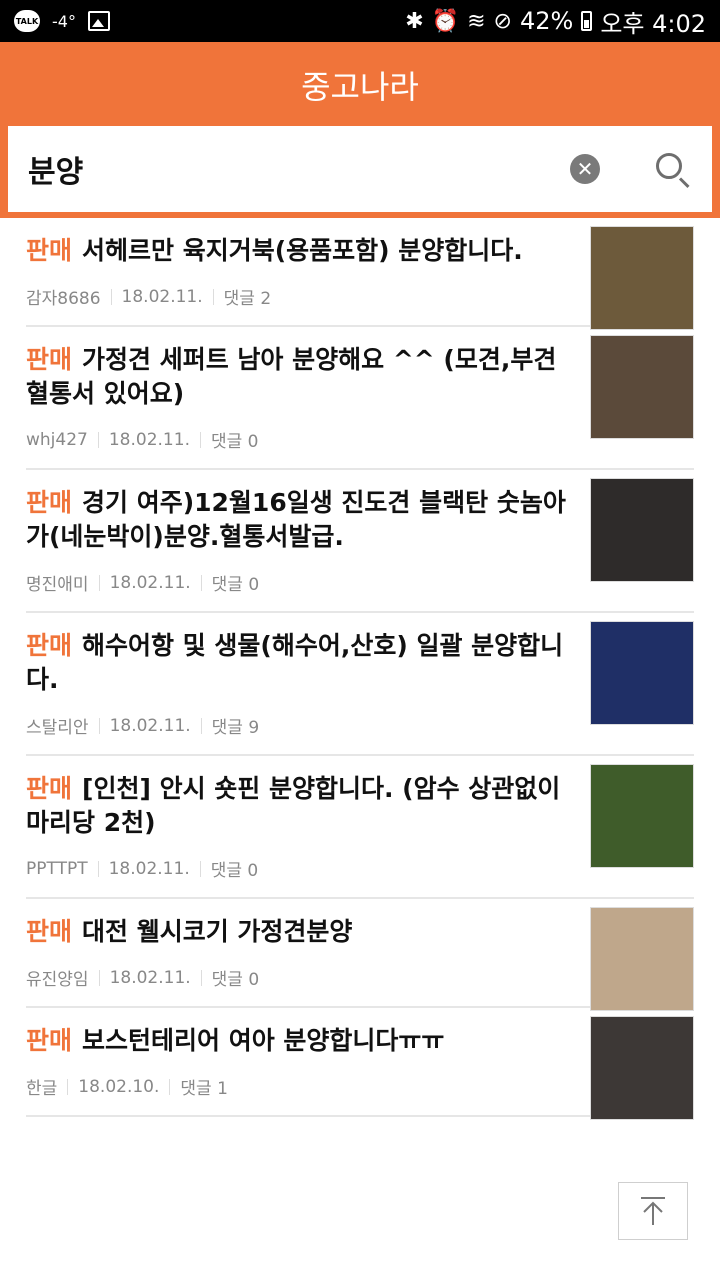 Image resolution: width=720 pixels, height=1280 pixels. What do you see at coordinates (672, 169) in the screenshot?
I see `search-icon` at bounding box center [672, 169].